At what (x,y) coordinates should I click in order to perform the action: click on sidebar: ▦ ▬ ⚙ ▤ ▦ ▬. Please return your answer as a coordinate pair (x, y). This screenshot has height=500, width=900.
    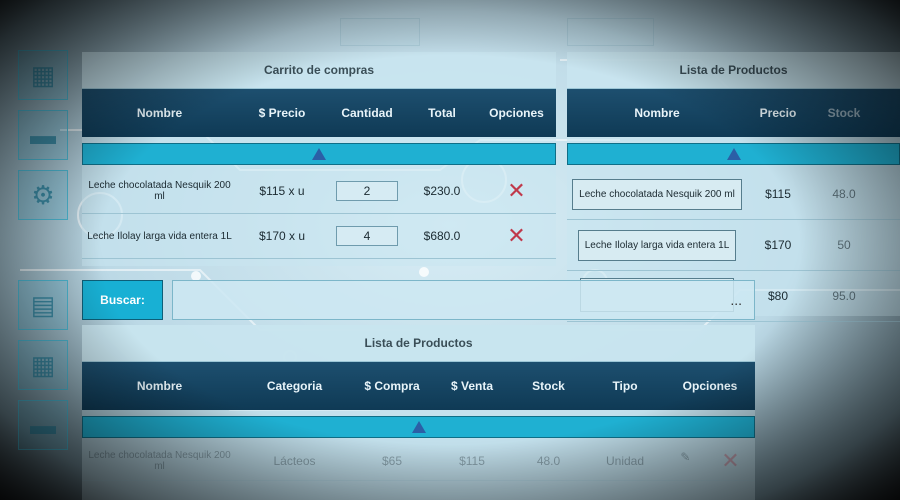
    Looking at the image, I should click on (45, 255).